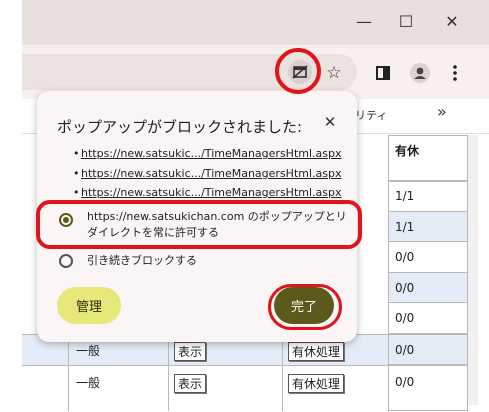 The image size is (489, 412). I want to click on dialog-title: ポップアップがブロックされました:, so click(180, 127).